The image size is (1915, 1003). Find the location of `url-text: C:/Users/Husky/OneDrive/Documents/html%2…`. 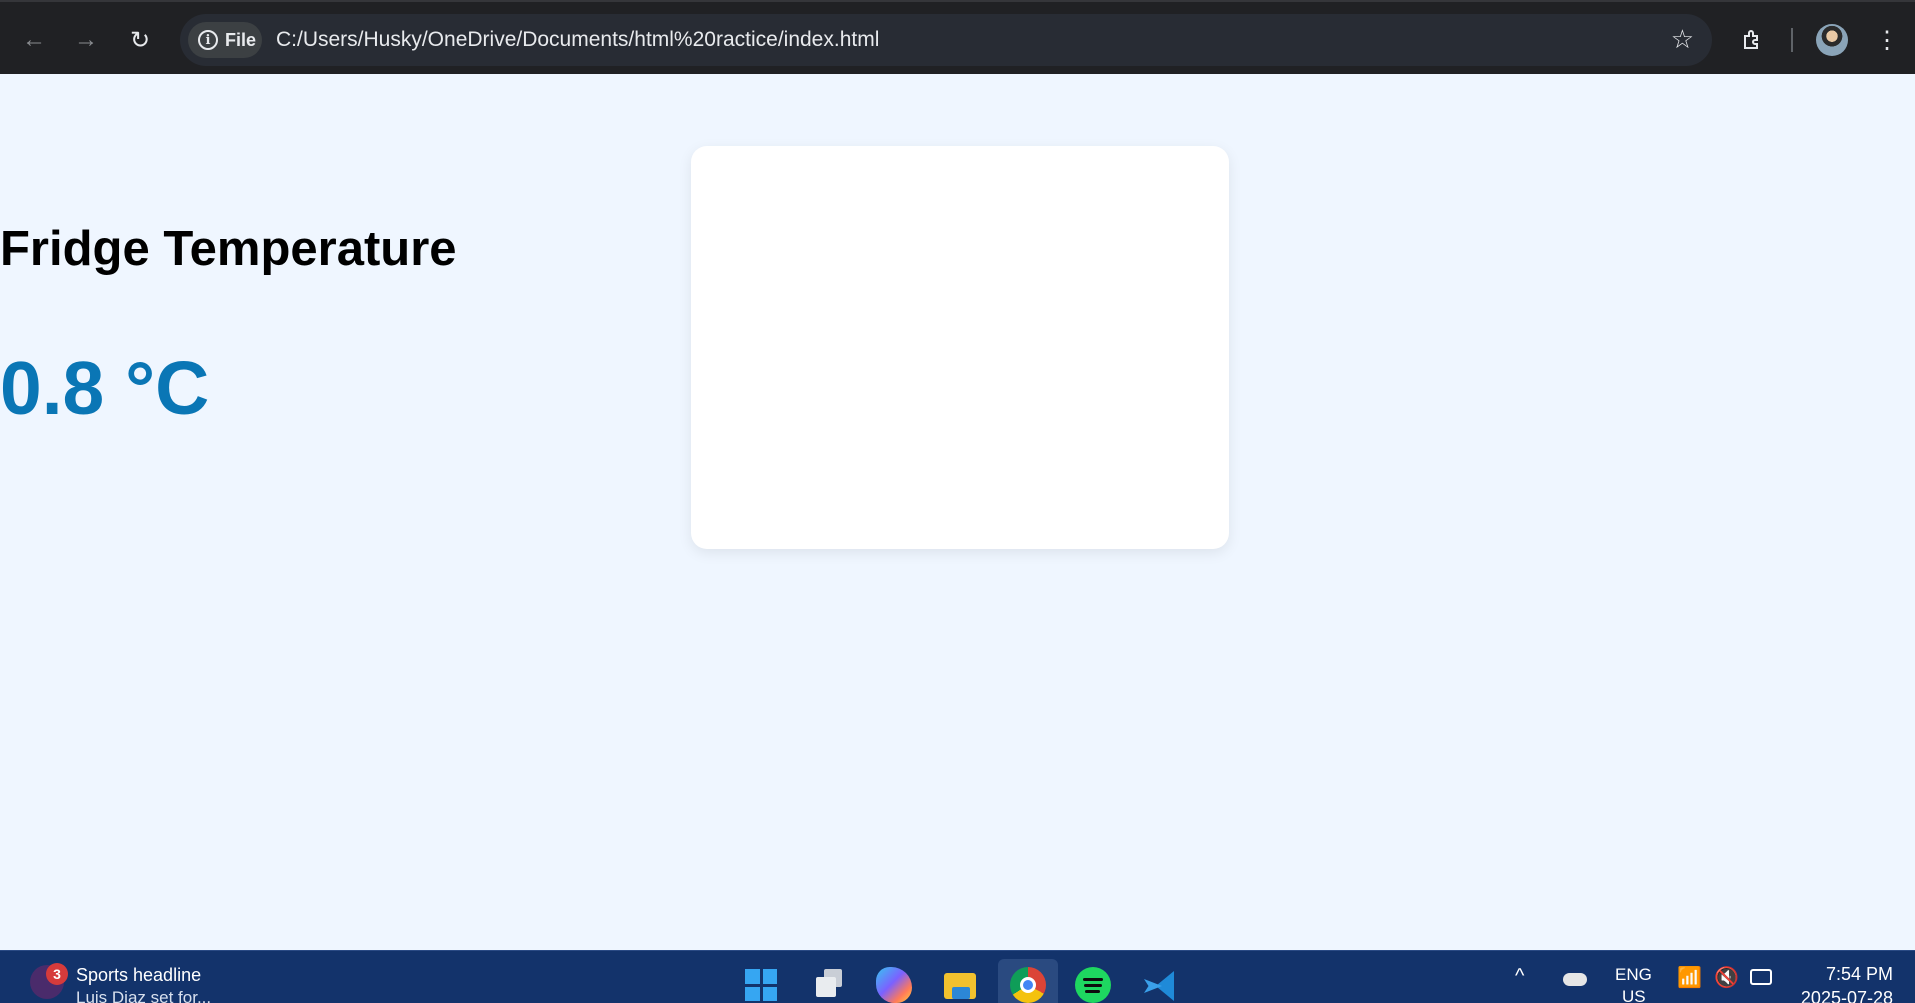

url-text: C:/Users/Husky/OneDrive/Documents/html%2… is located at coordinates (577, 40).